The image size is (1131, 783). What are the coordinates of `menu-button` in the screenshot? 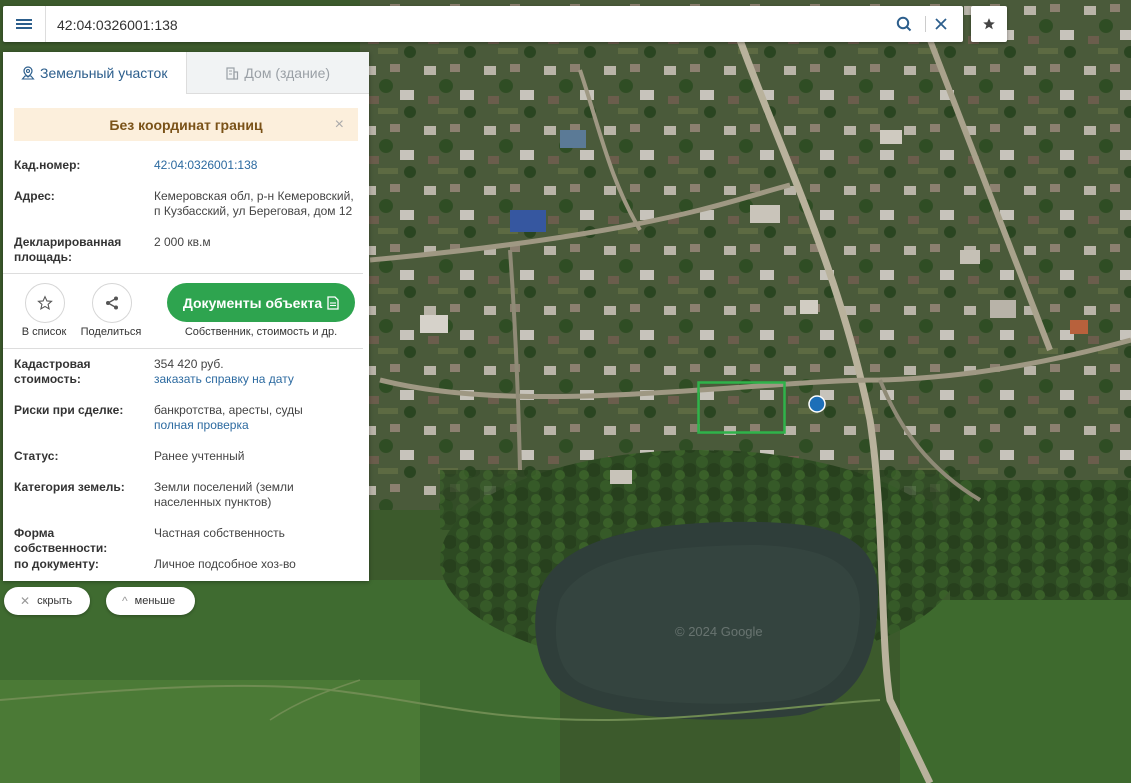 It's located at (24, 24).